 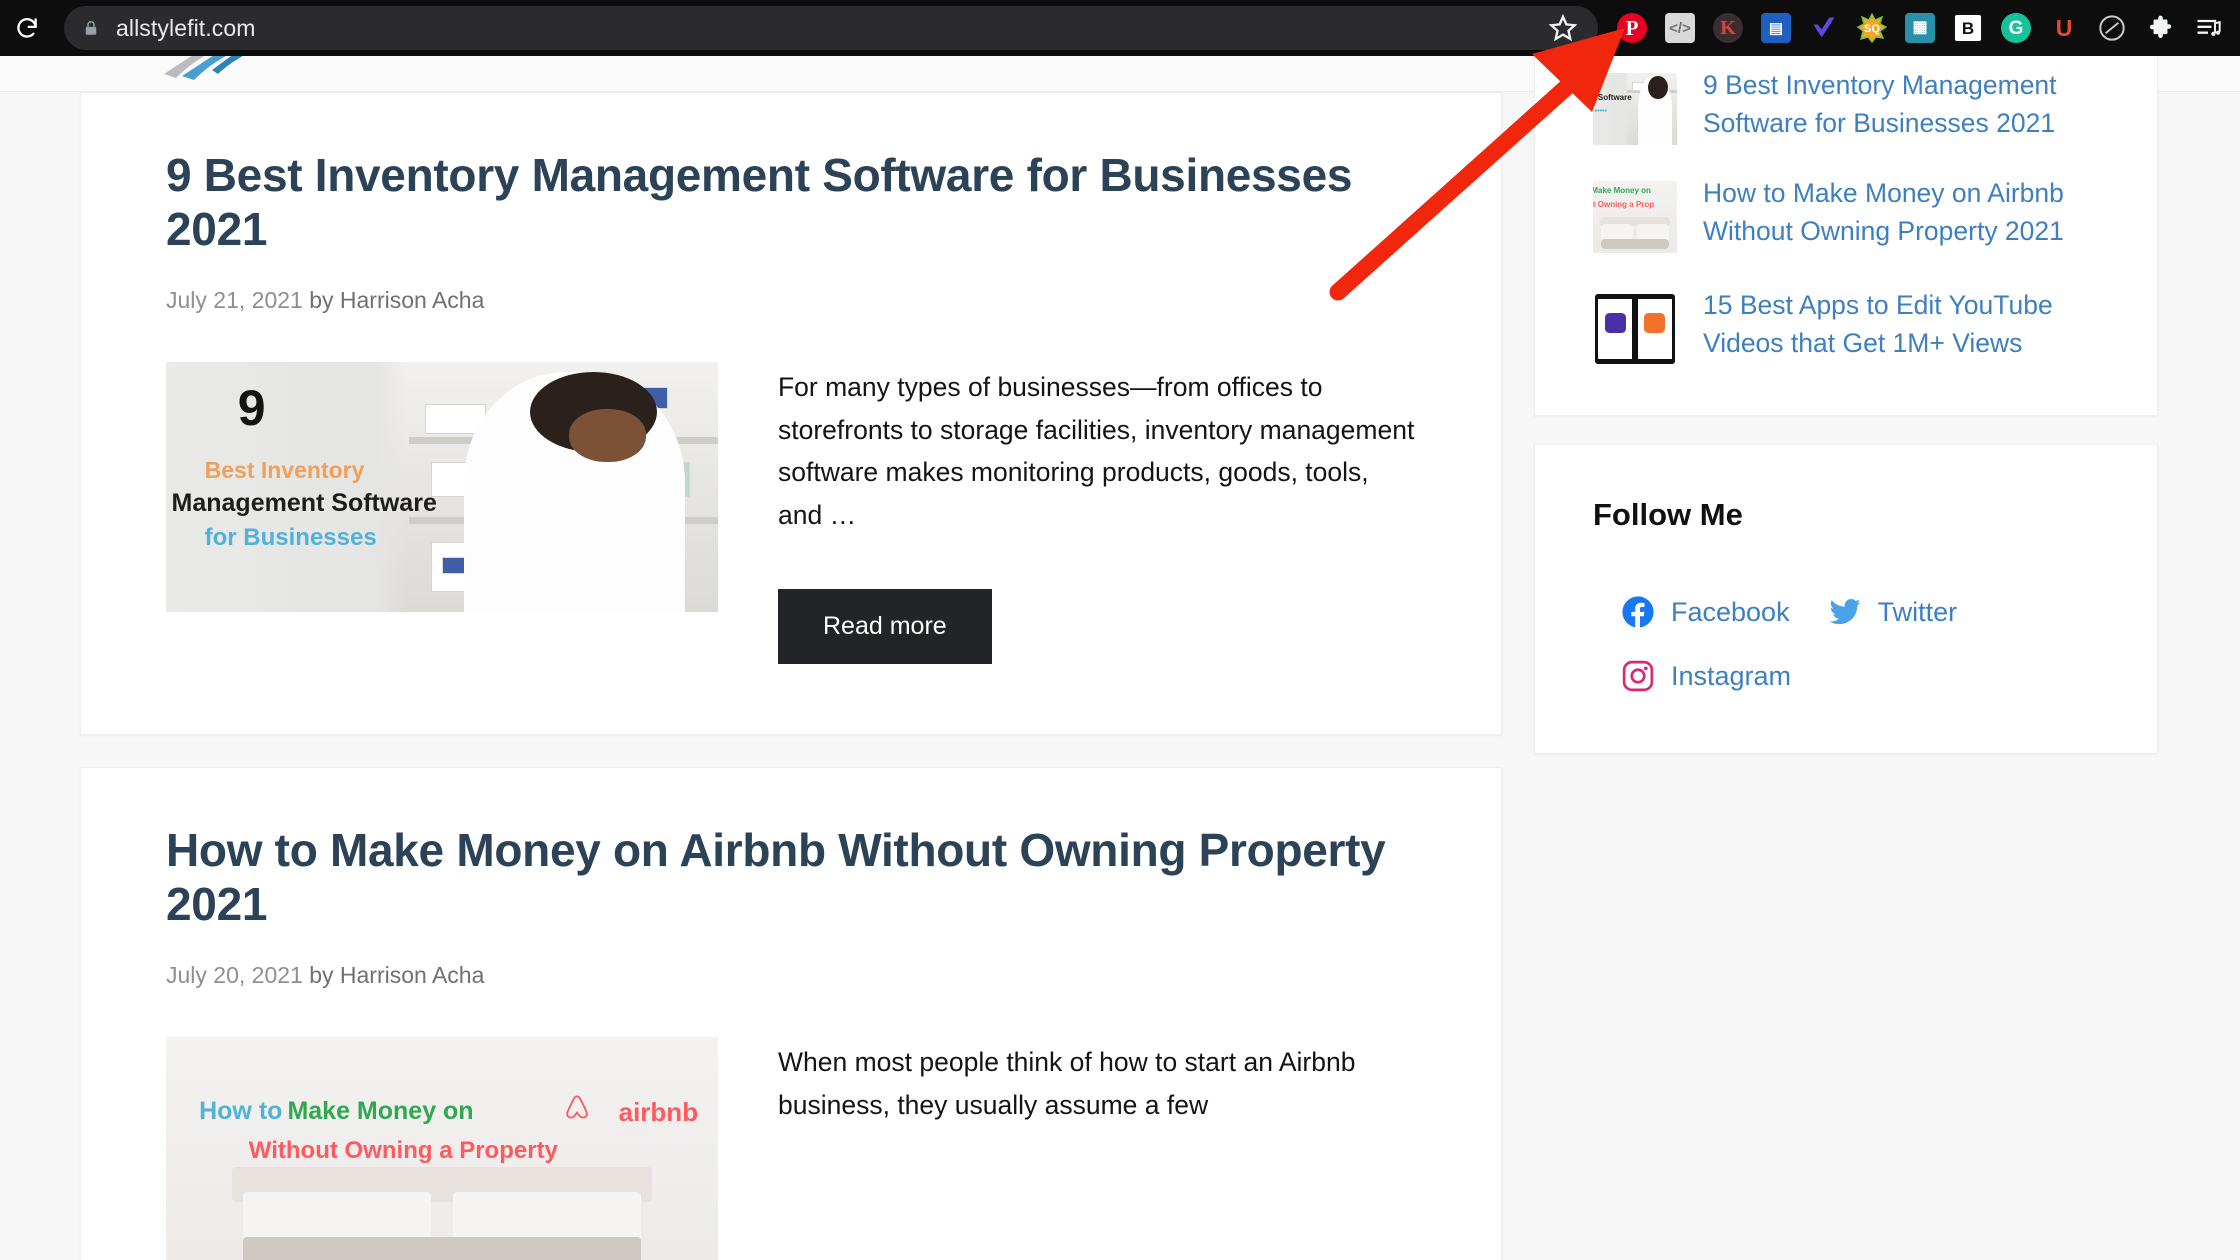 What do you see at coordinates (234, 299) in the screenshot?
I see `article-date: July 21, 2021` at bounding box center [234, 299].